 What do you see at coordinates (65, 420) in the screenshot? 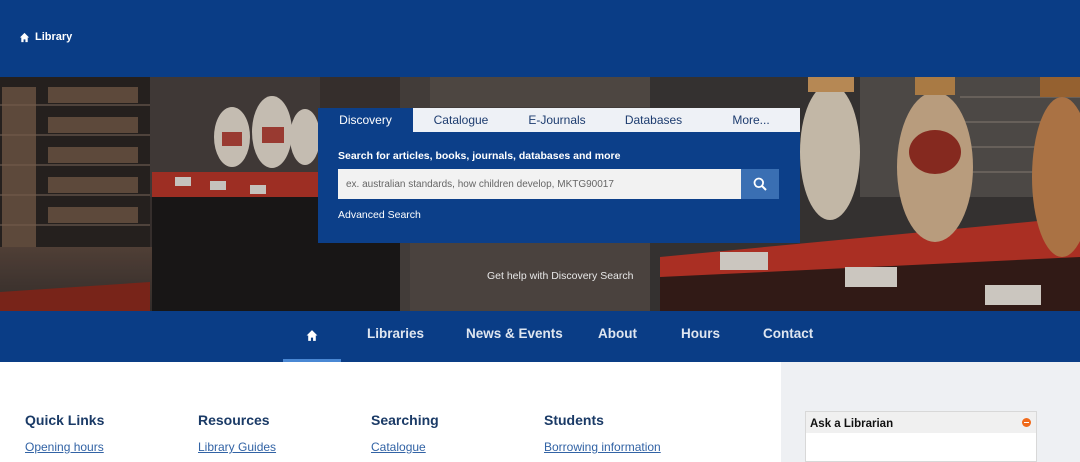
I see `column-title: Quick Links` at bounding box center [65, 420].